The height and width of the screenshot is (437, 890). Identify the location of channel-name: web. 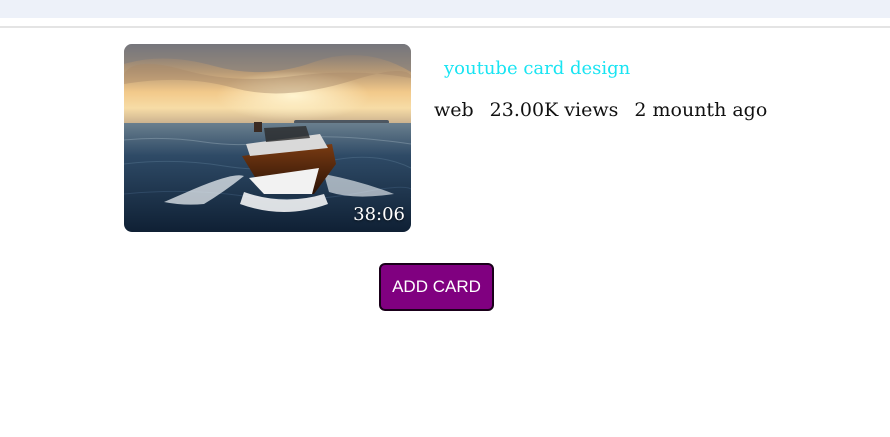
(454, 110).